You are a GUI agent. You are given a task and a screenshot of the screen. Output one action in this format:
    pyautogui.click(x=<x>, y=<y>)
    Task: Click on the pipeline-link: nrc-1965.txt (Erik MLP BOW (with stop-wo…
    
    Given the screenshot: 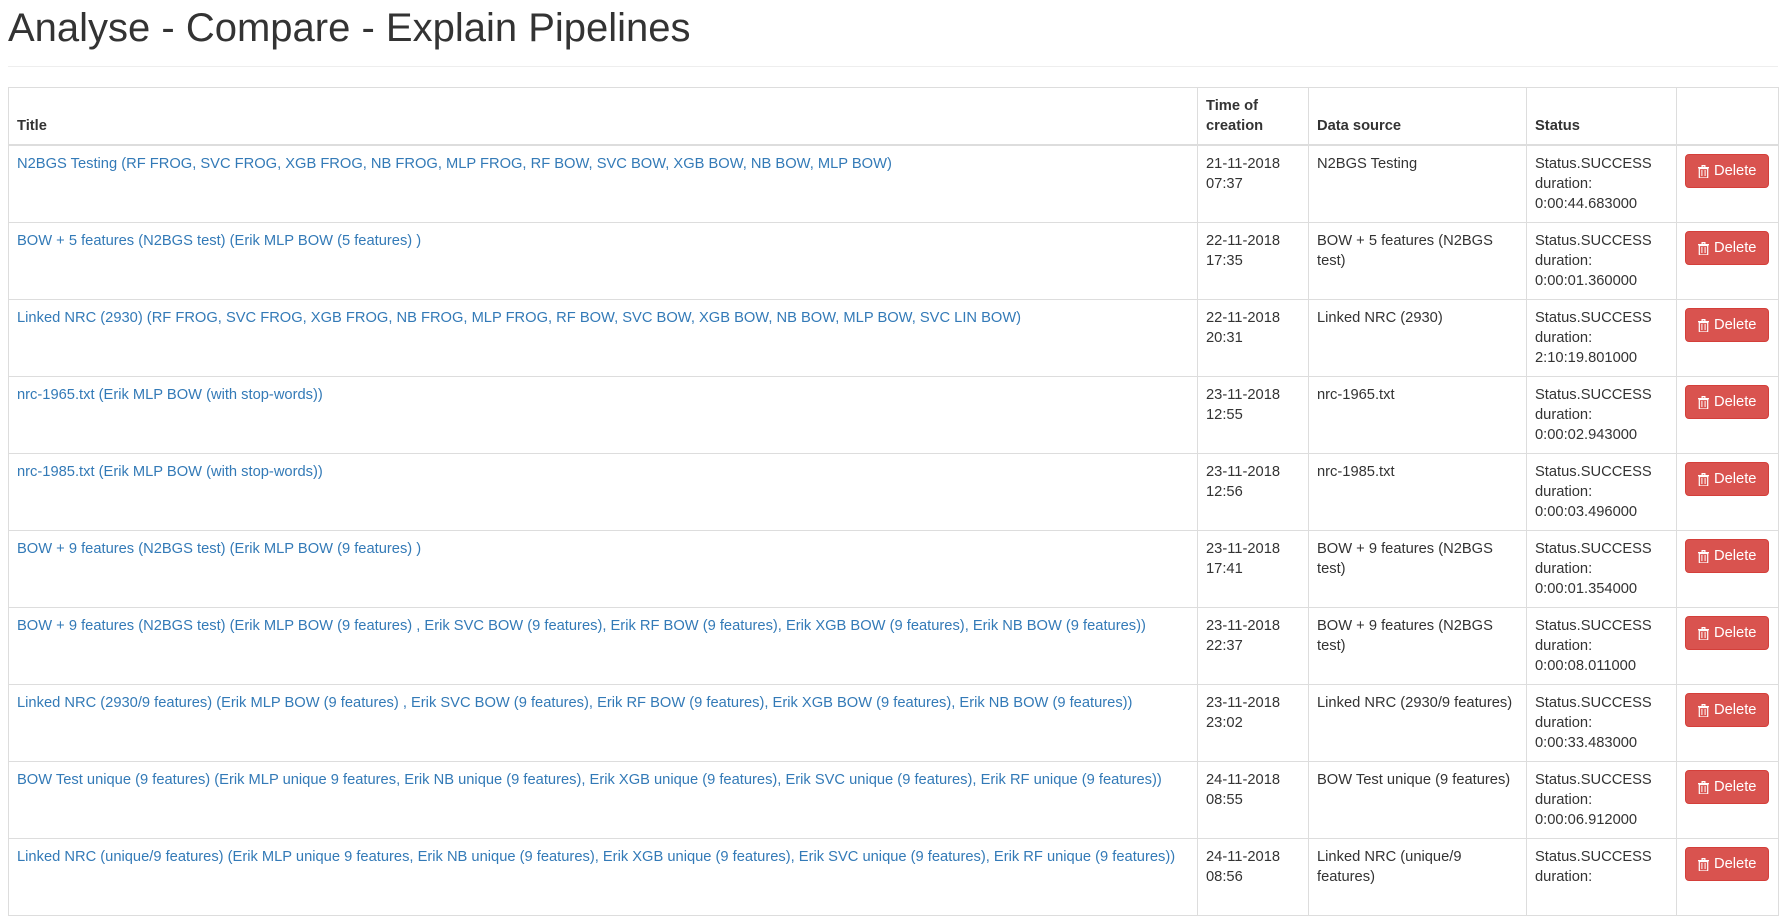 What is the action you would take?
    pyautogui.click(x=170, y=395)
    